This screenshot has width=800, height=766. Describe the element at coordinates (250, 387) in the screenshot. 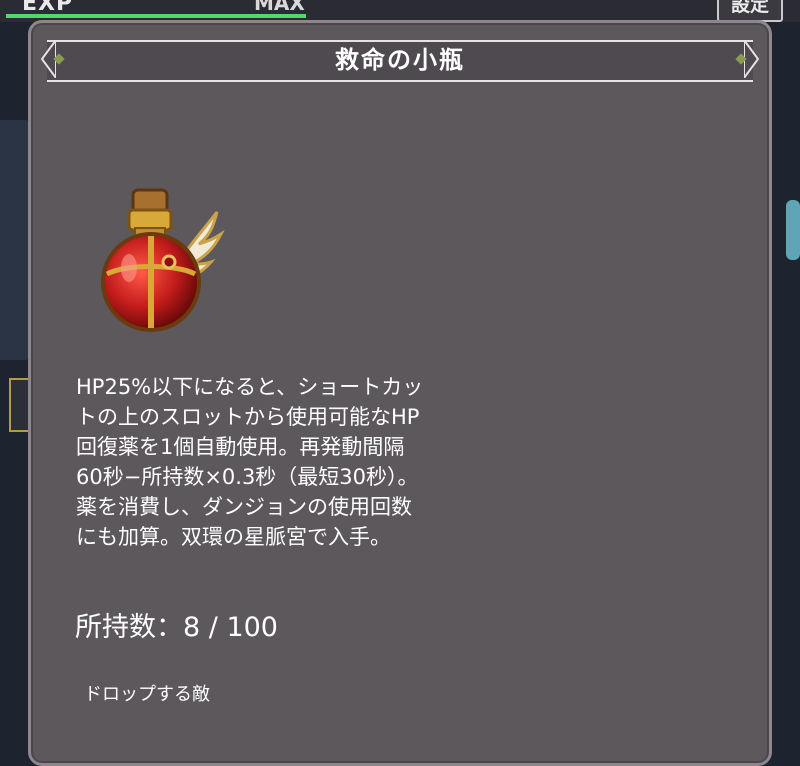

I see `description-line: HP25%以下になると、ショートカッ` at that location.